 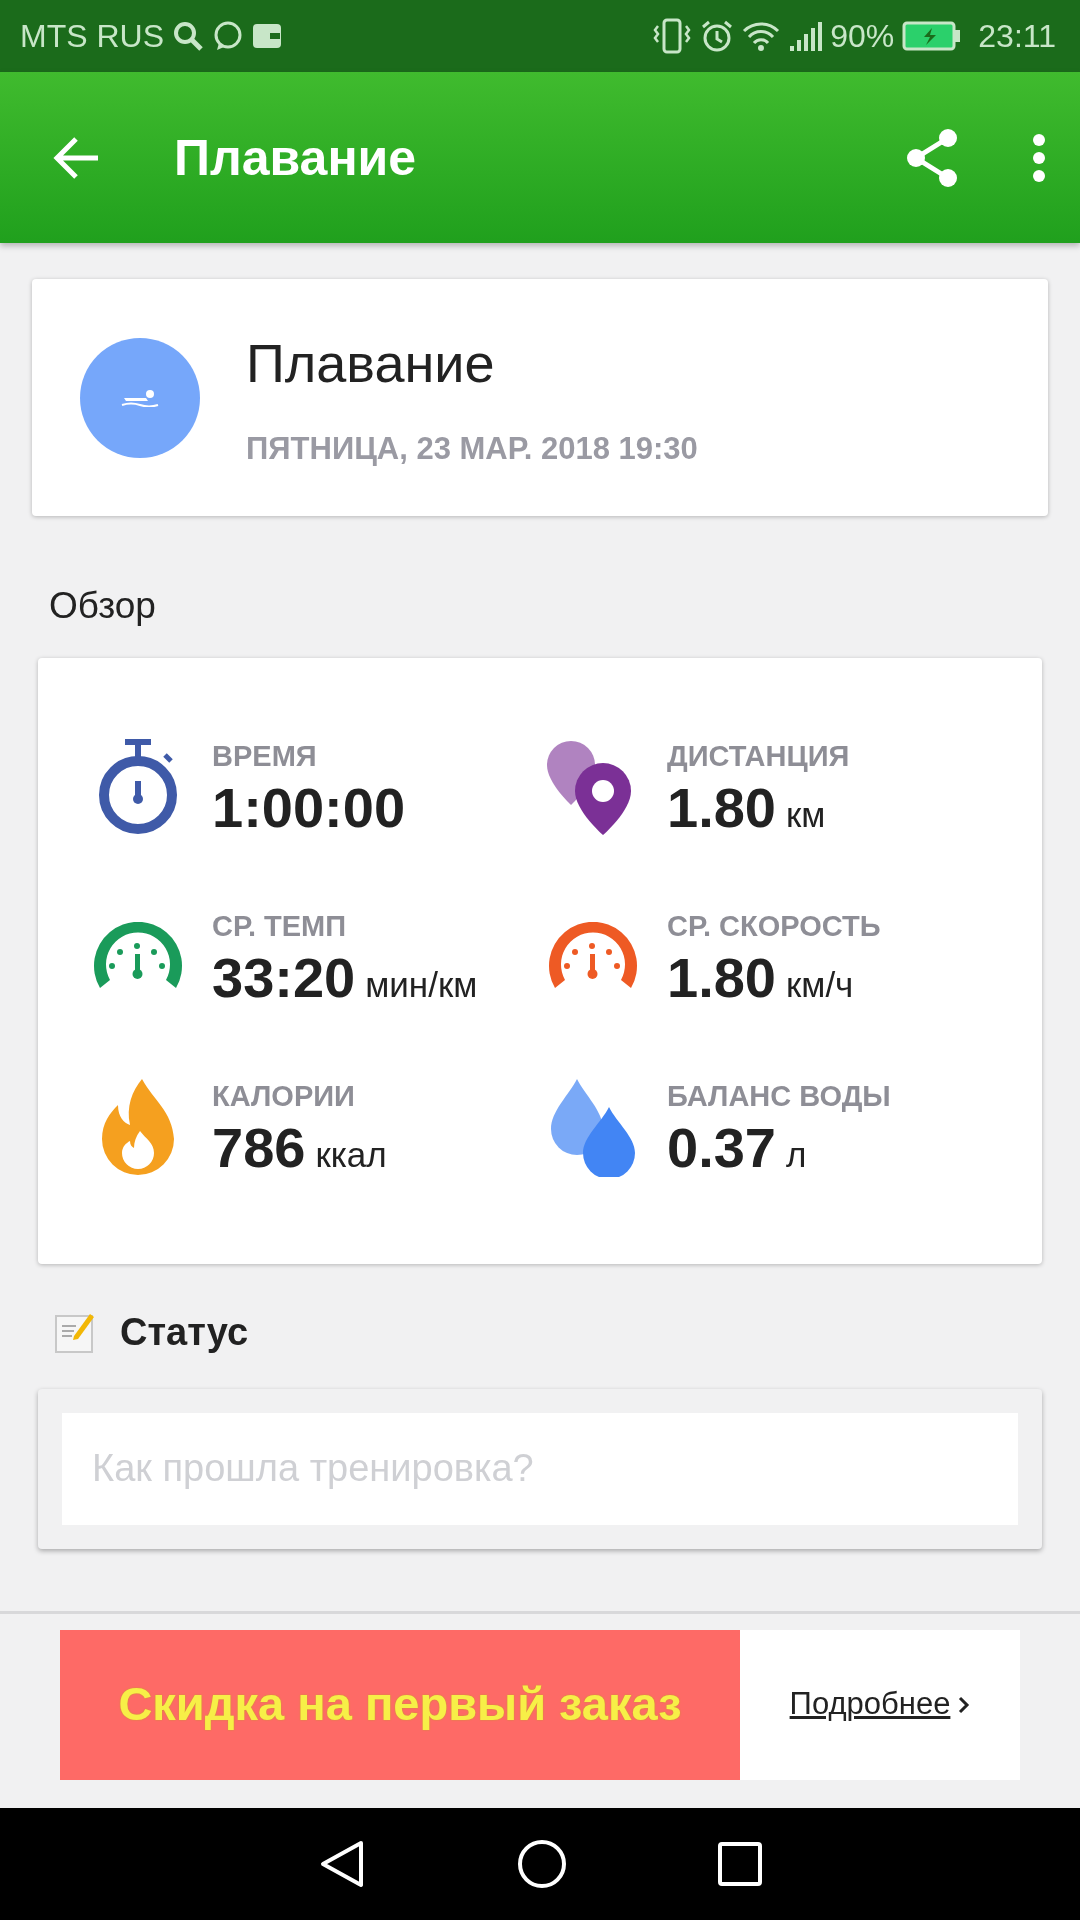 I want to click on chat-icon, so click(x=228, y=36).